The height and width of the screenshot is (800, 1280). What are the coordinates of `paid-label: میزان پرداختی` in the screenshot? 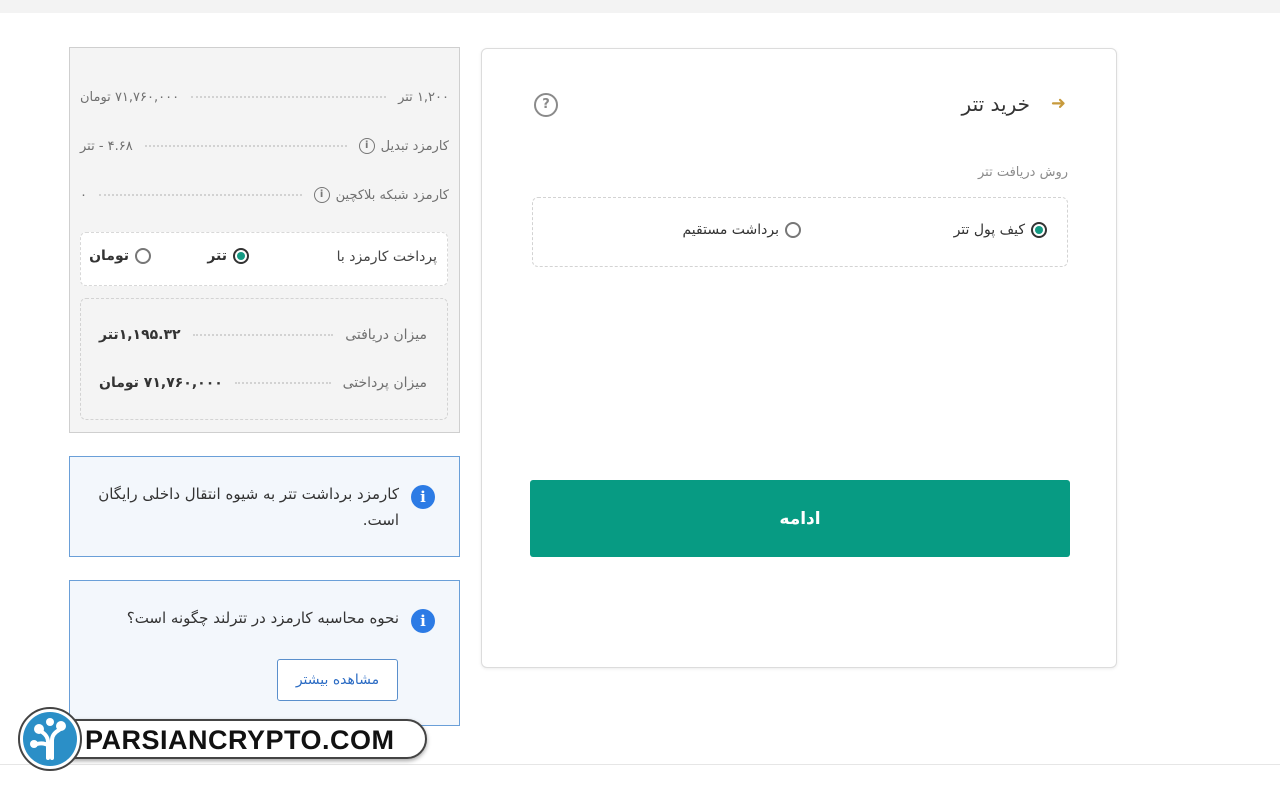 It's located at (384, 383).